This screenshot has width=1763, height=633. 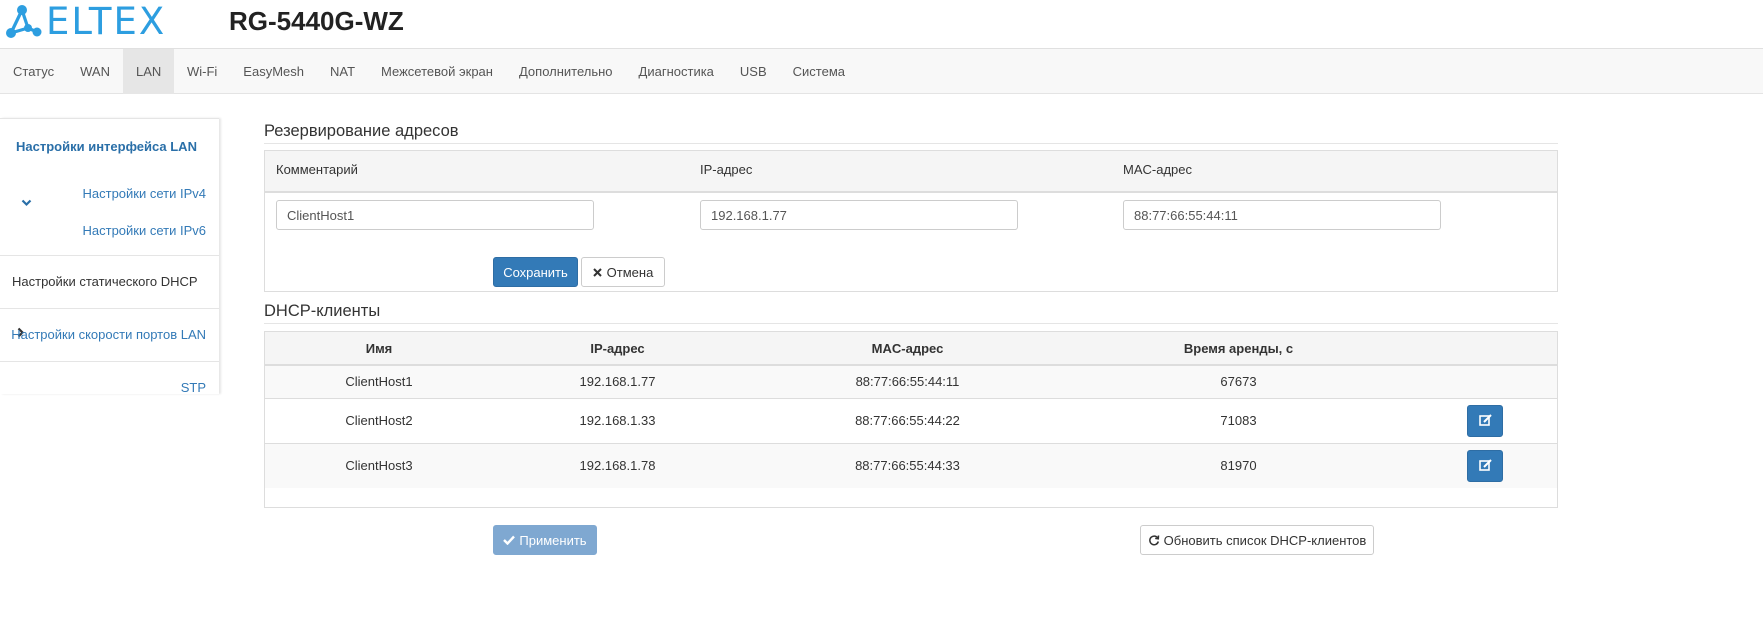 What do you see at coordinates (95, 71) in the screenshot?
I see `nav-wan: WAN` at bounding box center [95, 71].